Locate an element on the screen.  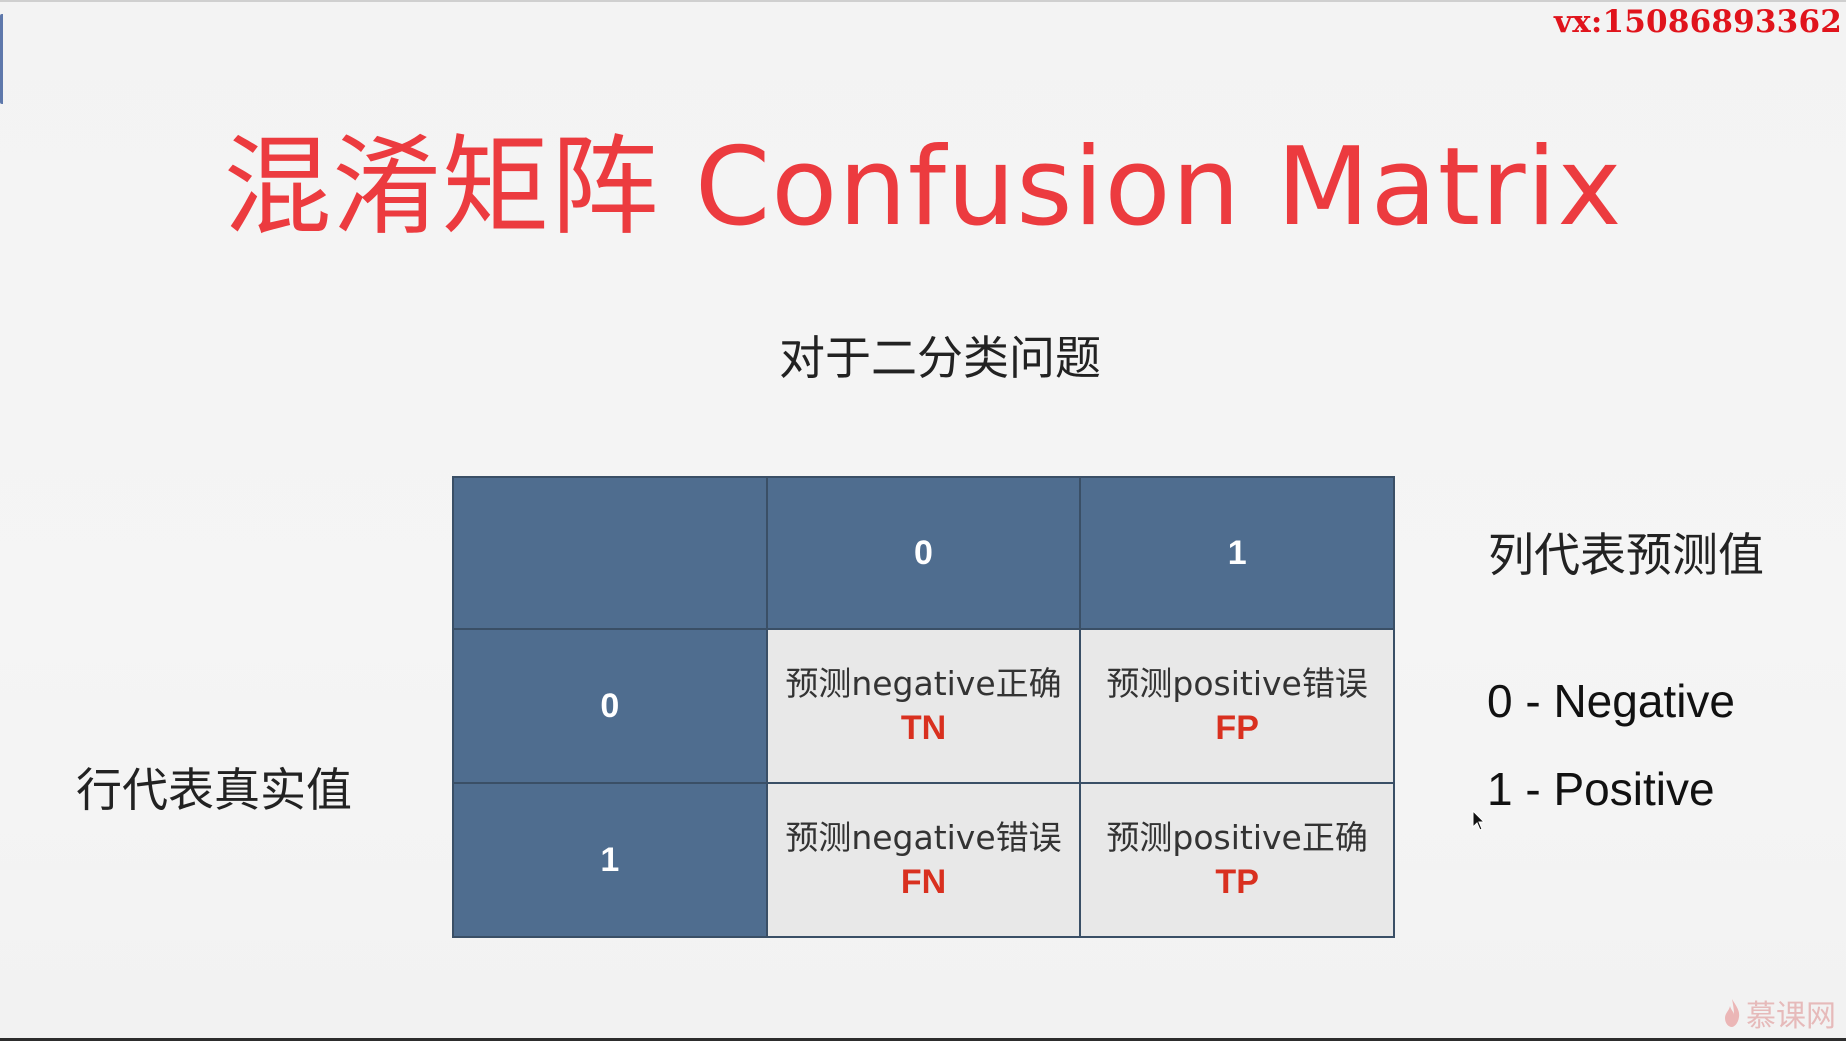
cell-tn-desc: 预测negative正确 is located at coordinates (923, 683).